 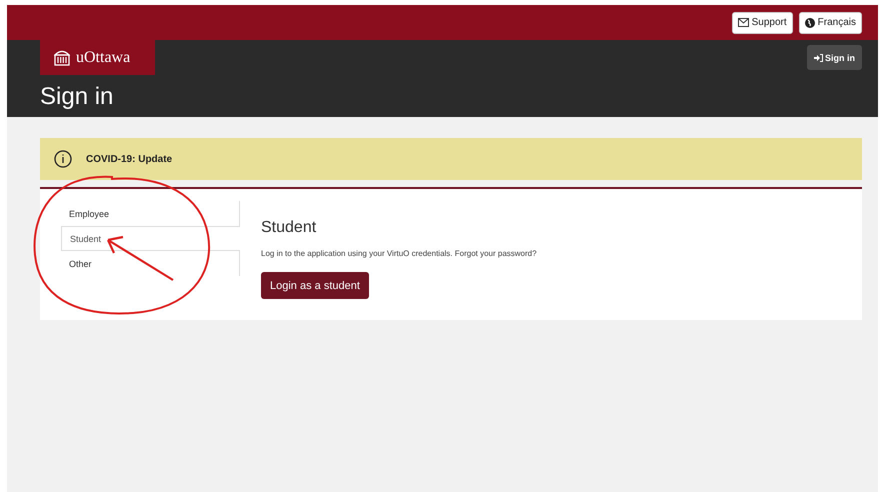 What do you see at coordinates (62, 57) in the screenshot?
I see `building-icon` at bounding box center [62, 57].